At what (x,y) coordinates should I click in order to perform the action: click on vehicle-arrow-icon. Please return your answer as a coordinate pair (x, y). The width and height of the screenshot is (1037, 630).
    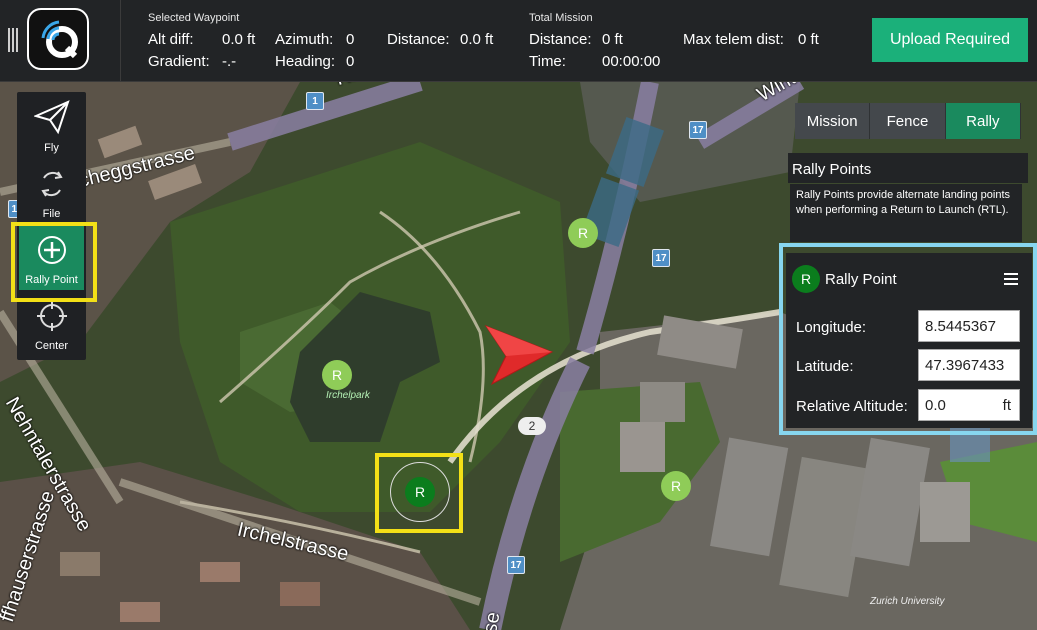
    Looking at the image, I should click on (519, 355).